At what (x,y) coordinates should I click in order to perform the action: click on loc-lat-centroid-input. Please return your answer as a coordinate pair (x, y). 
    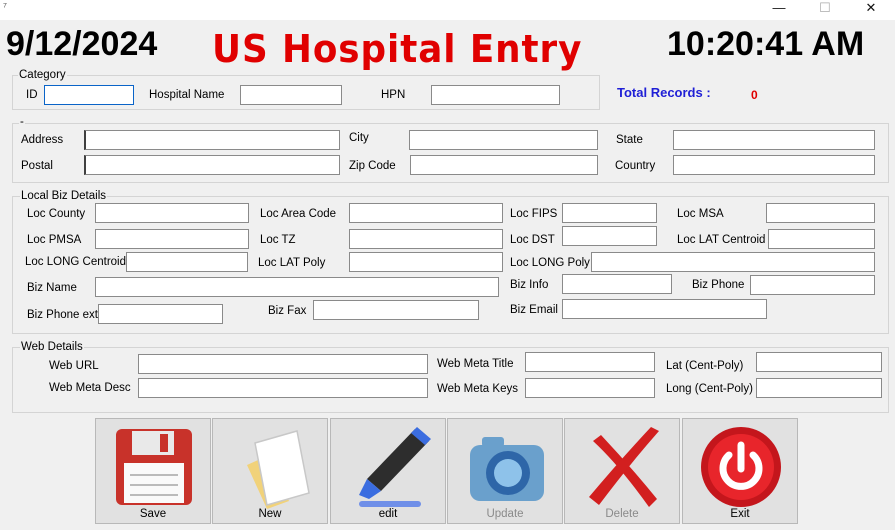
    Looking at the image, I should click on (821, 239).